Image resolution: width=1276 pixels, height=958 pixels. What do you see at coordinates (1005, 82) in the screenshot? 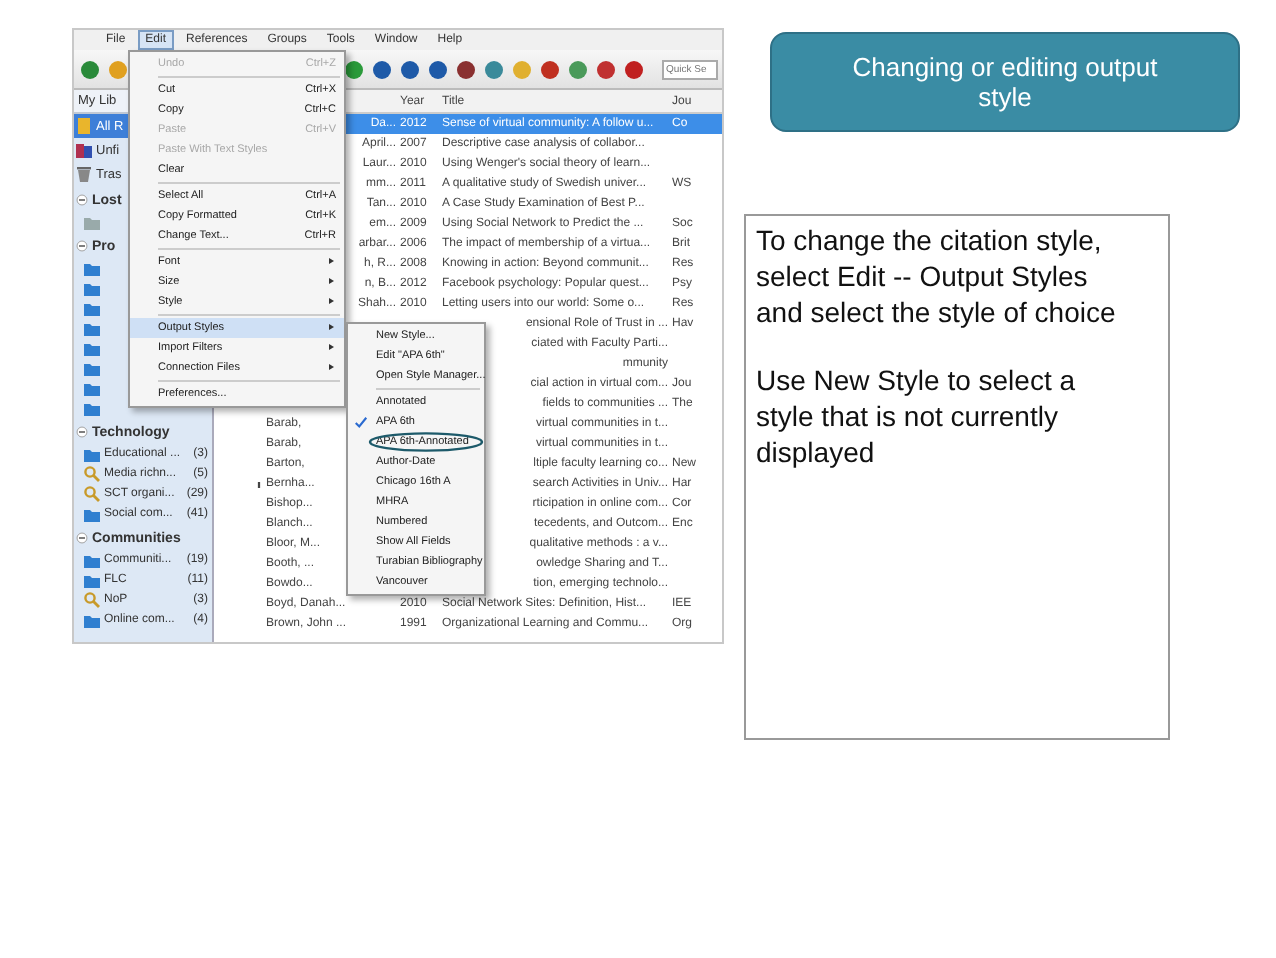
I see `slide-title: Changing or editing output style` at bounding box center [1005, 82].